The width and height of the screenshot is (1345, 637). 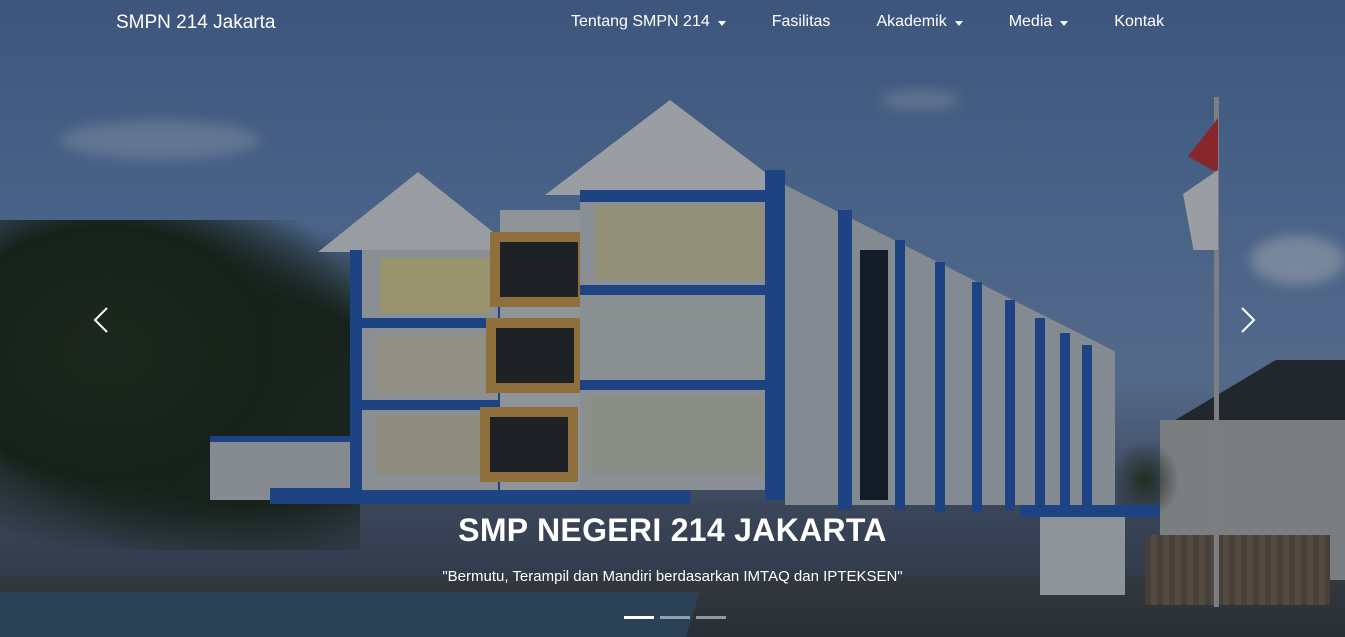 I want to click on nav-item-tentang: Tentang SMPN 214, so click(x=648, y=22).